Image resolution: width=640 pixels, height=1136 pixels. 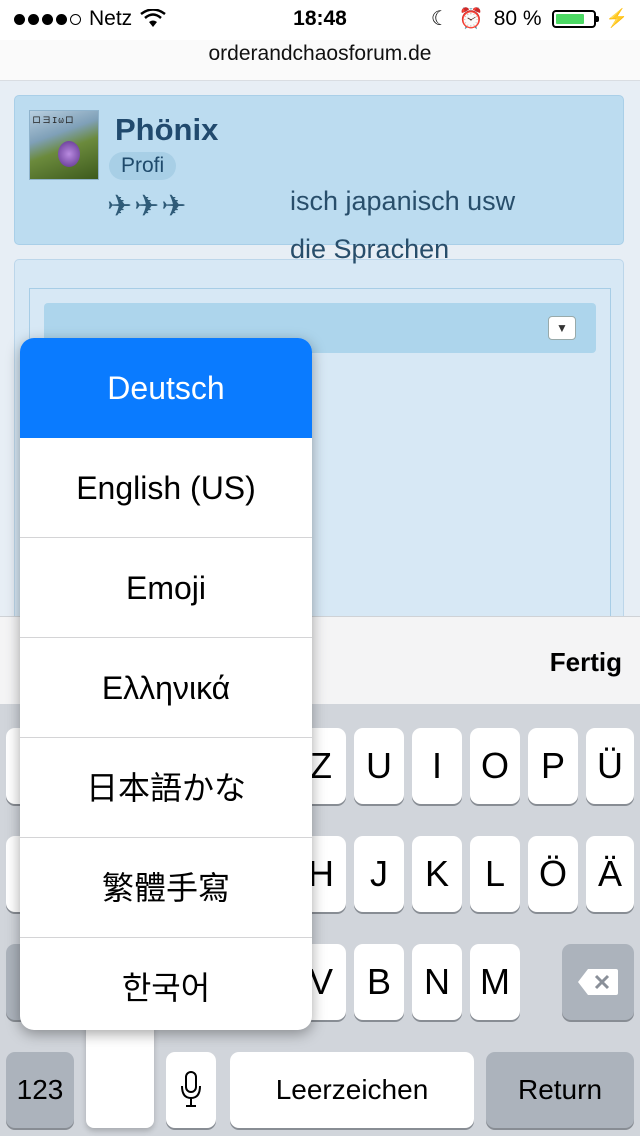 I want to click on key-j: J, so click(x=379, y=874).